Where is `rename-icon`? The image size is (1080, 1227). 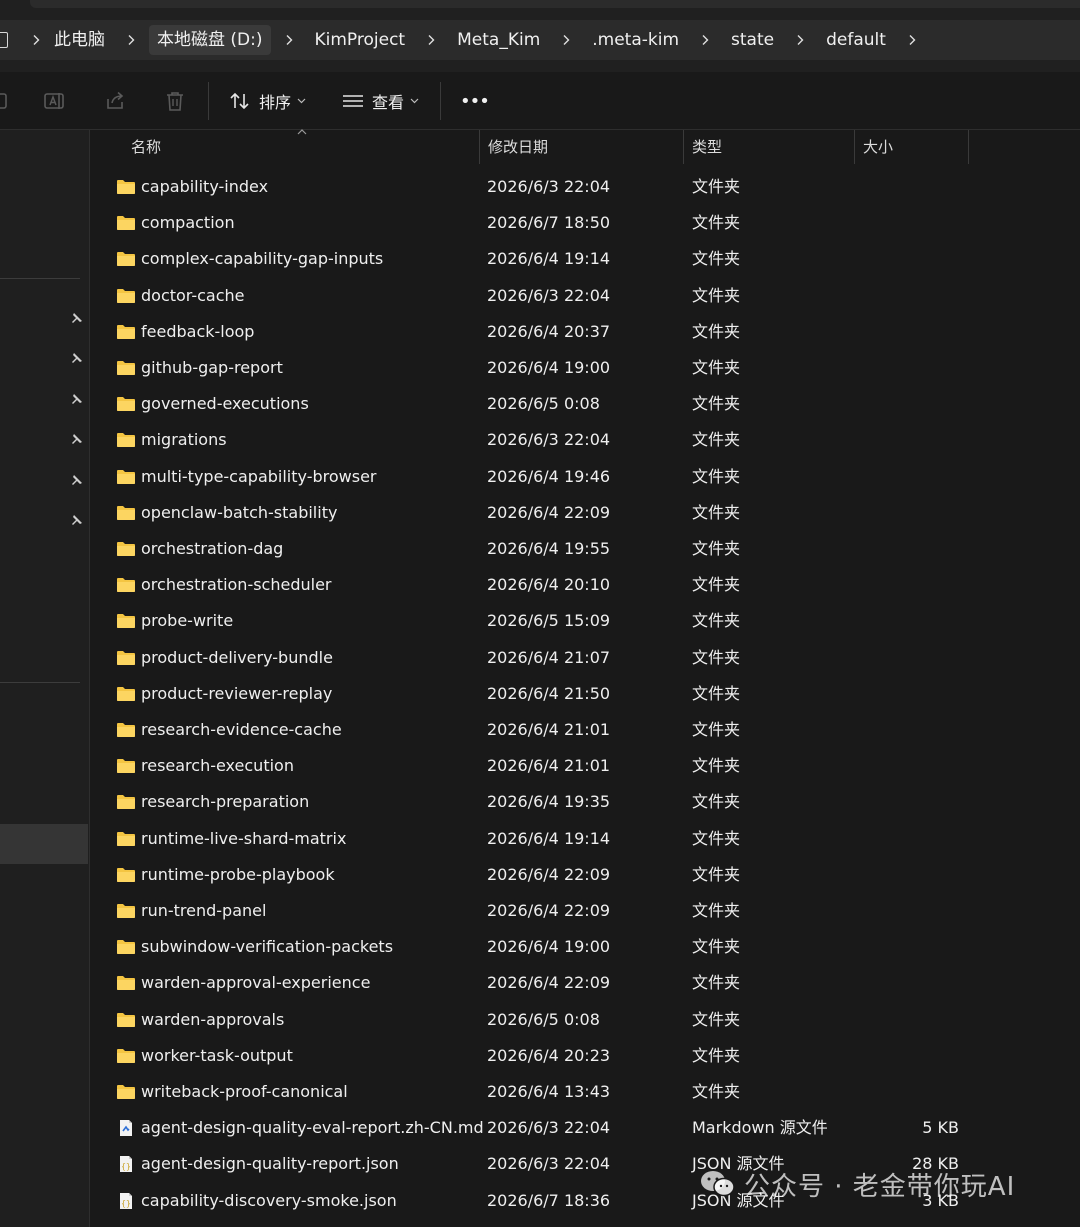
rename-icon is located at coordinates (54, 101).